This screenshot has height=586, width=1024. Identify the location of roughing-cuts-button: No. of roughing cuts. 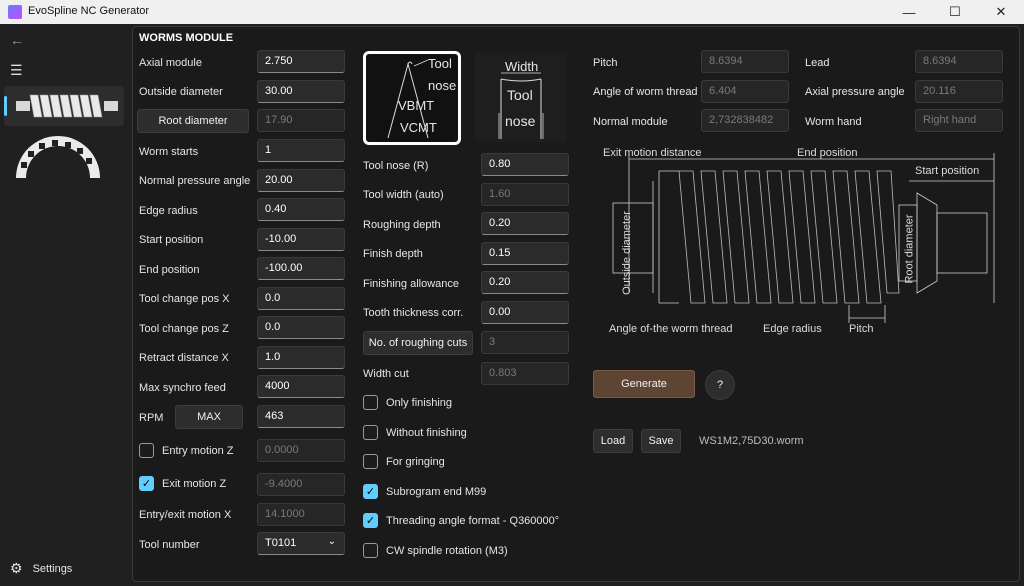
(418, 343).